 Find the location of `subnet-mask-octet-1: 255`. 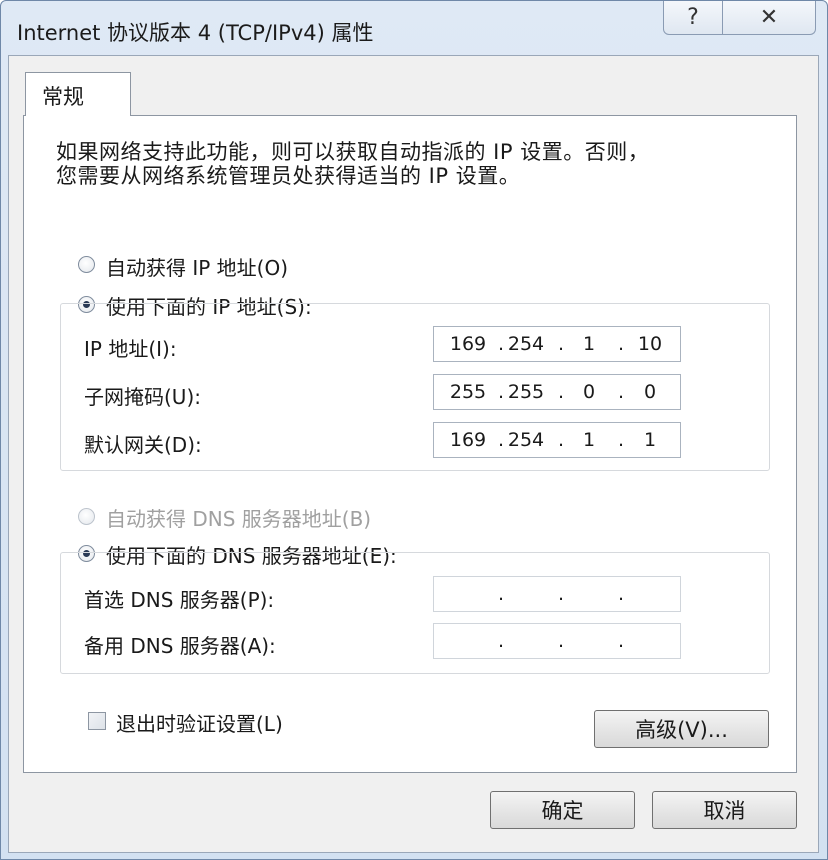

subnet-mask-octet-1: 255 is located at coordinates (468, 392).